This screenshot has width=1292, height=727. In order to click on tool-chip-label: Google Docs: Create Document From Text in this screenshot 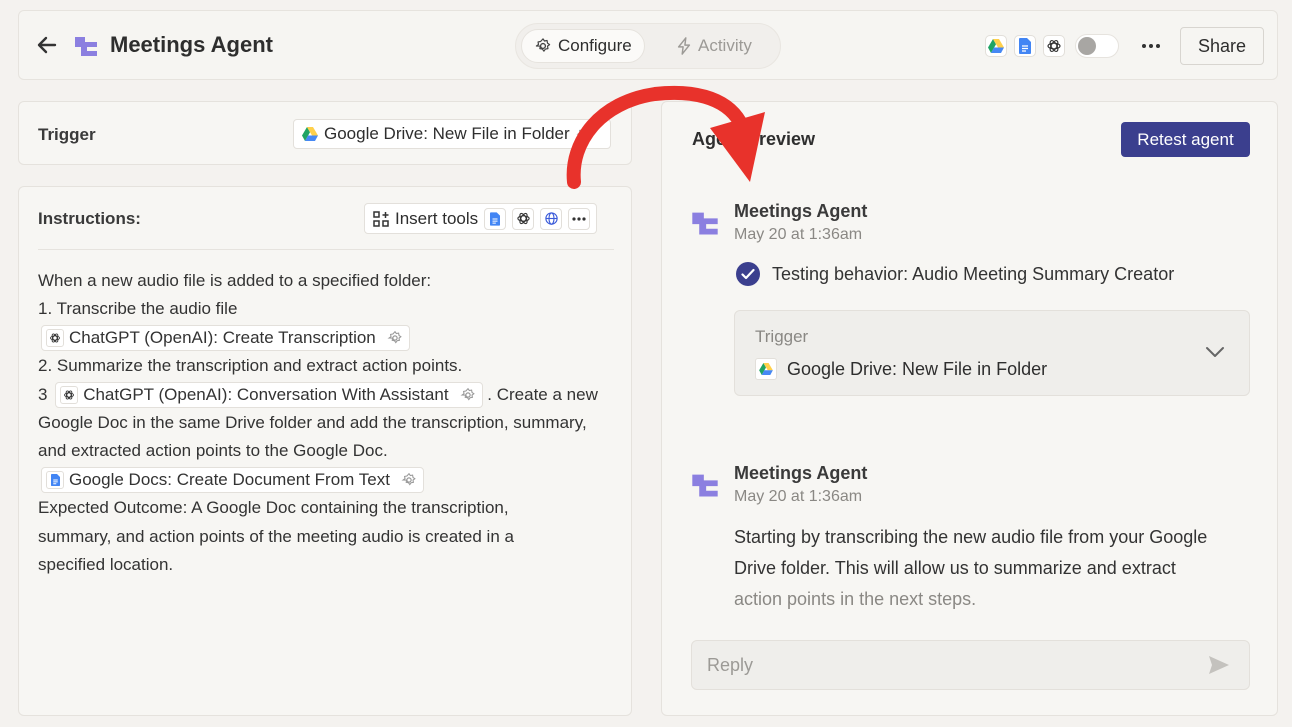, I will do `click(229, 480)`.